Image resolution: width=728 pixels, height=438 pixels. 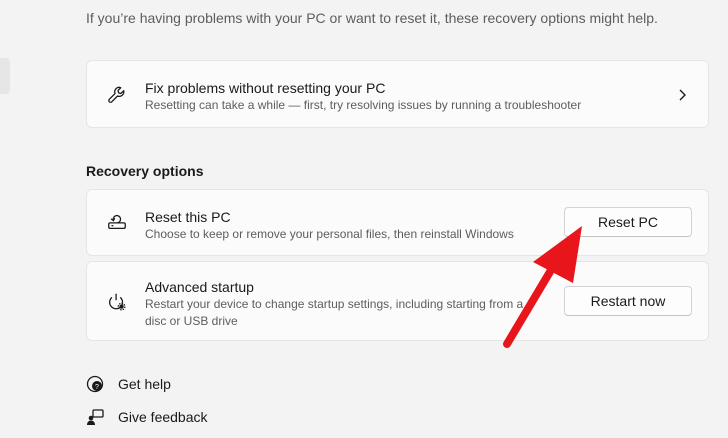 What do you see at coordinates (628, 222) in the screenshot?
I see `reset-pc-button: Reset PC` at bounding box center [628, 222].